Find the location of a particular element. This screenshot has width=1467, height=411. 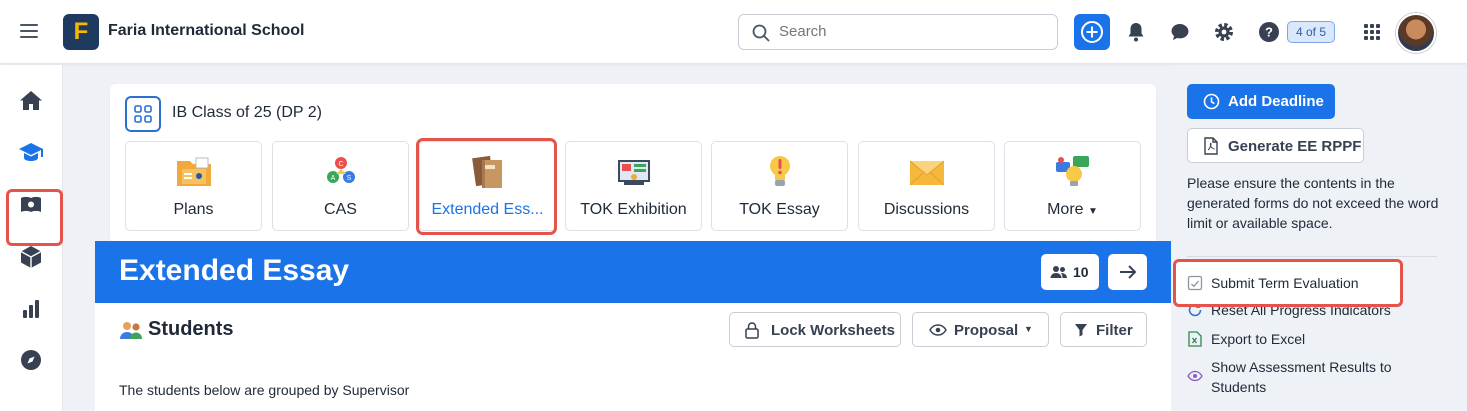

generate-rppf-label: Generate EE RPPF is located at coordinates (1295, 146).